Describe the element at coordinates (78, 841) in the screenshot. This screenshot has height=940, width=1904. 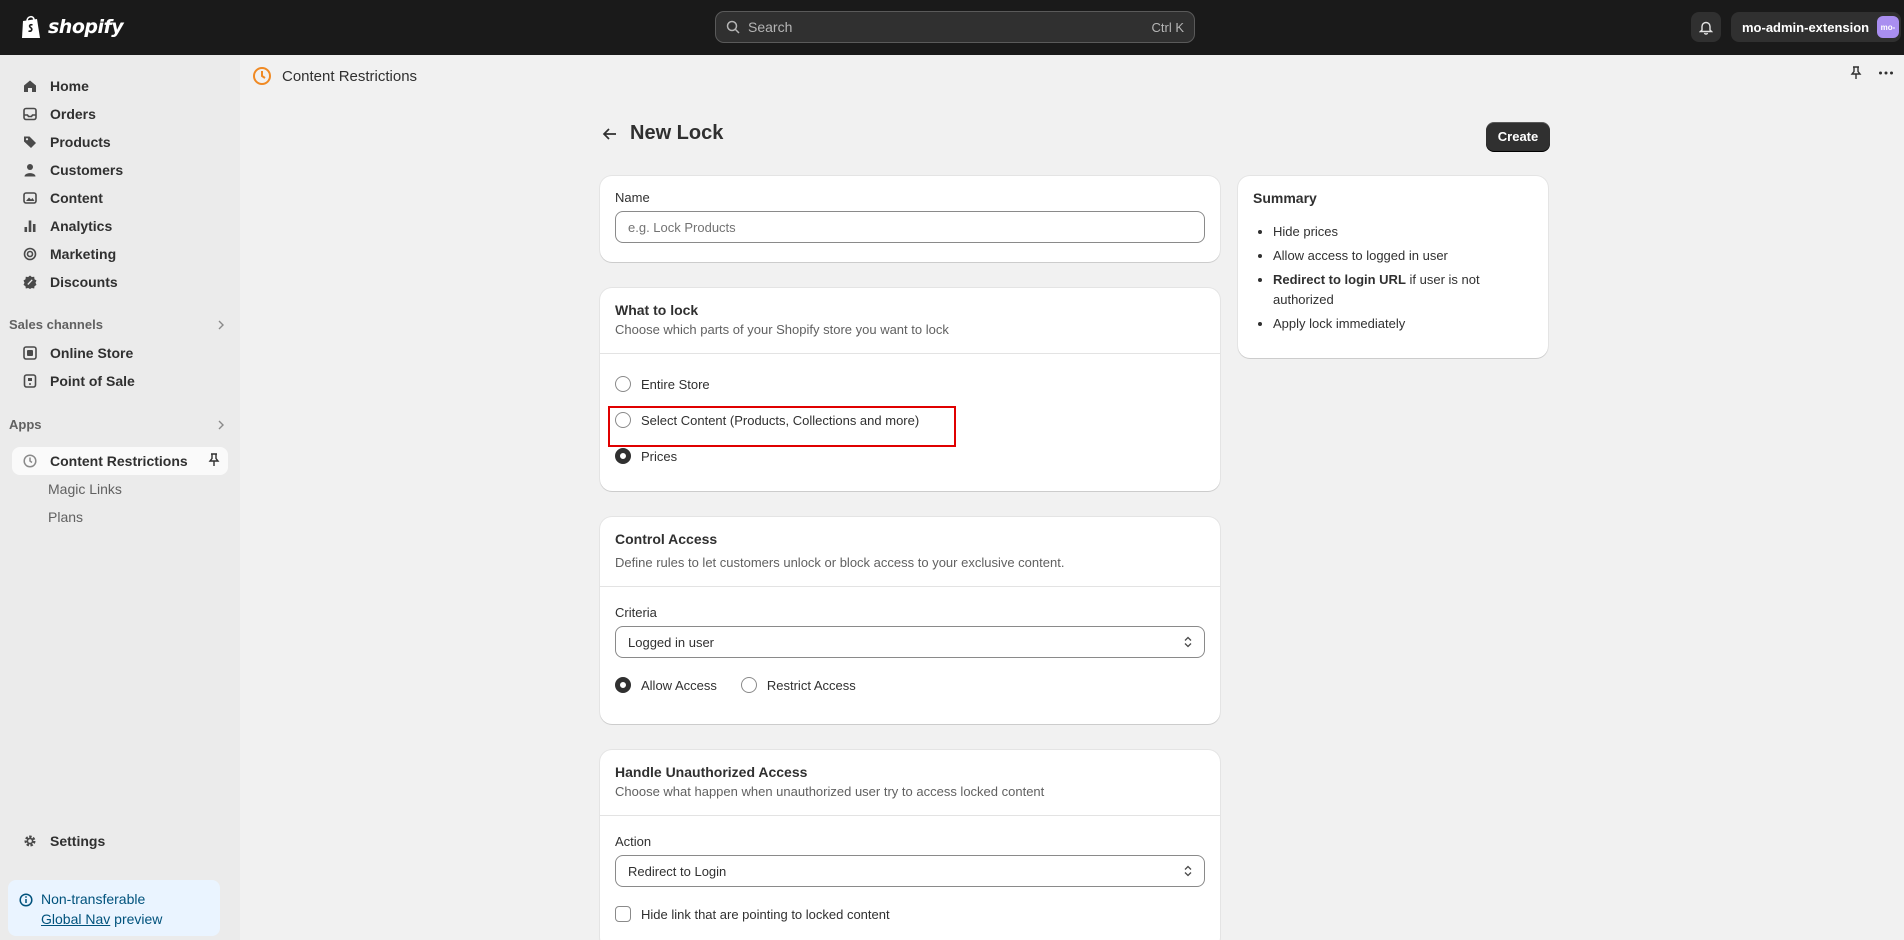
I see `sidebar-item-label: Settings` at that location.